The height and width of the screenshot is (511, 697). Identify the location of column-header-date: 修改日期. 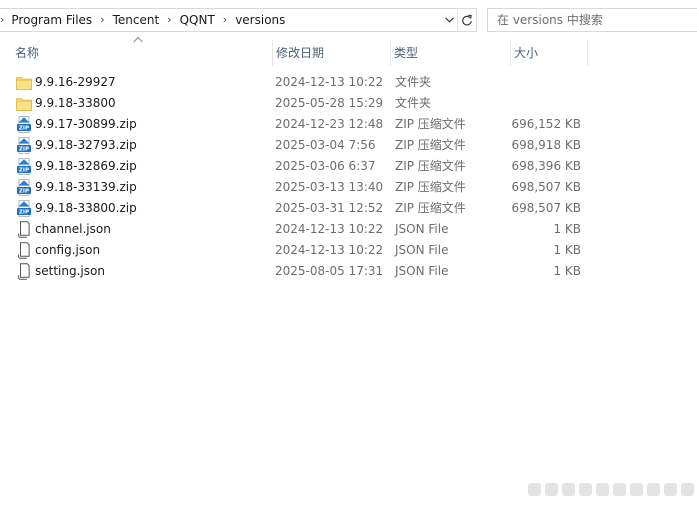
(329, 53).